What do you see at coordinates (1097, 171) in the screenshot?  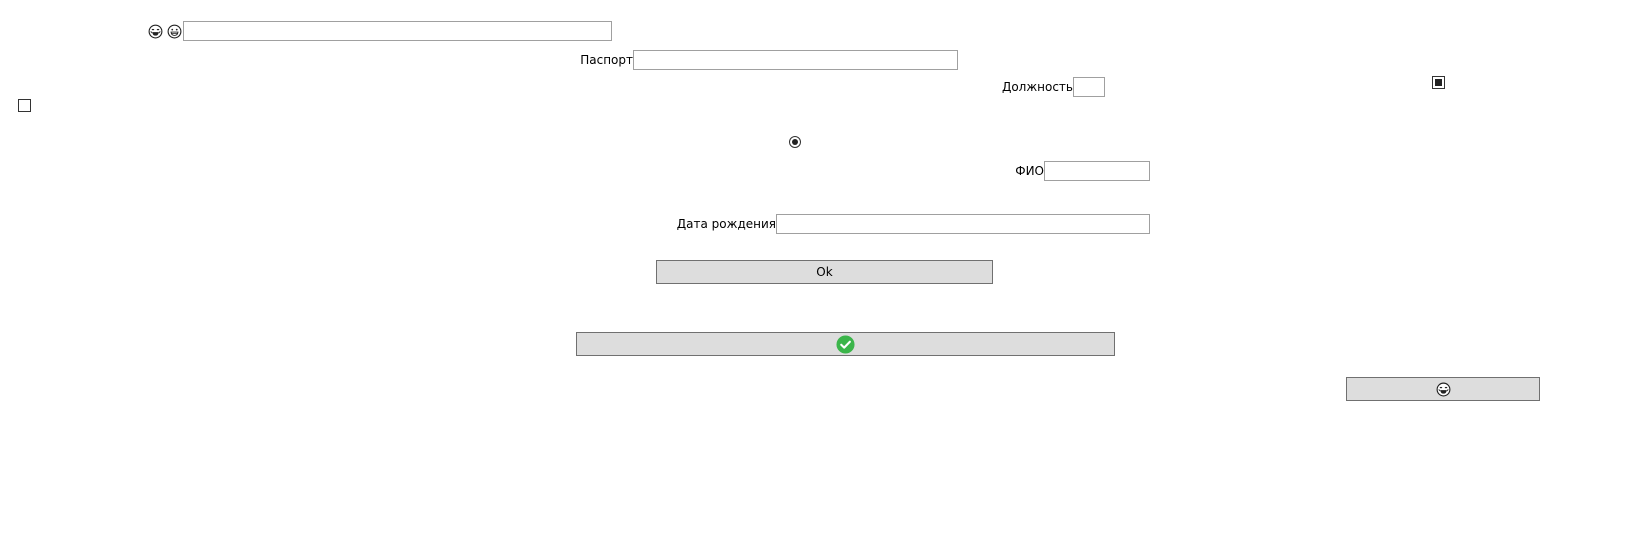 I see `fio-field` at bounding box center [1097, 171].